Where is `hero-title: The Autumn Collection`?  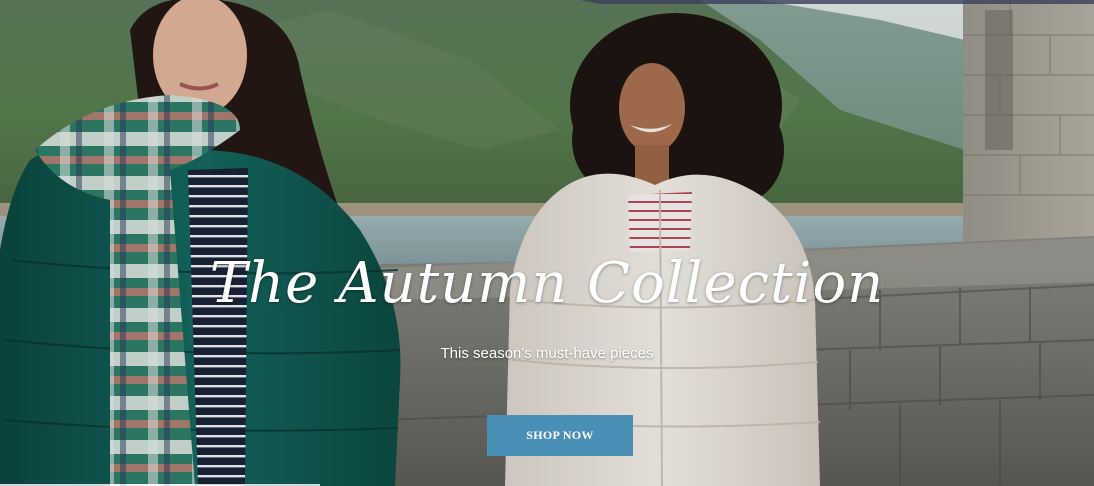 hero-title: The Autumn Collection is located at coordinates (547, 283).